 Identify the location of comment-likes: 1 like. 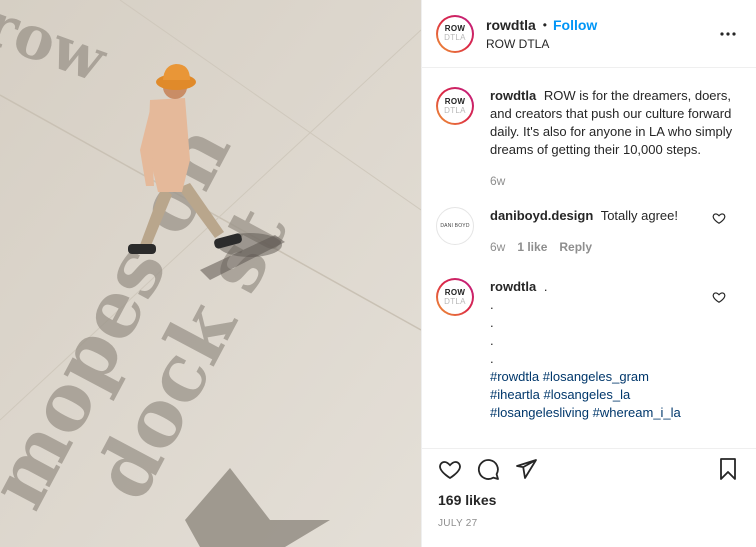
(532, 247).